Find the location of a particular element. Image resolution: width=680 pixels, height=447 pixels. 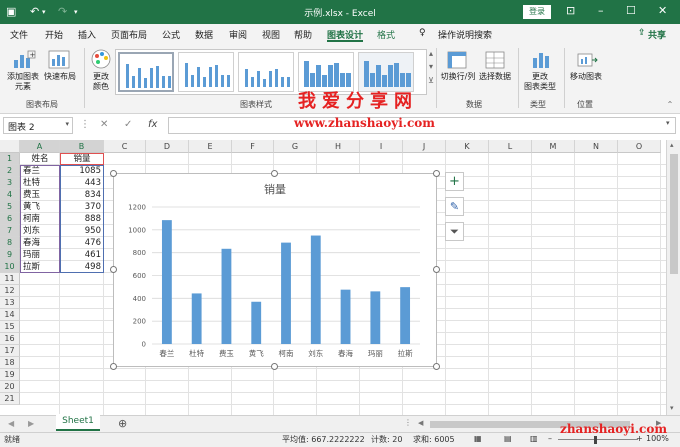

switch-row-column-label: 切换行/列 is located at coordinates (458, 77).